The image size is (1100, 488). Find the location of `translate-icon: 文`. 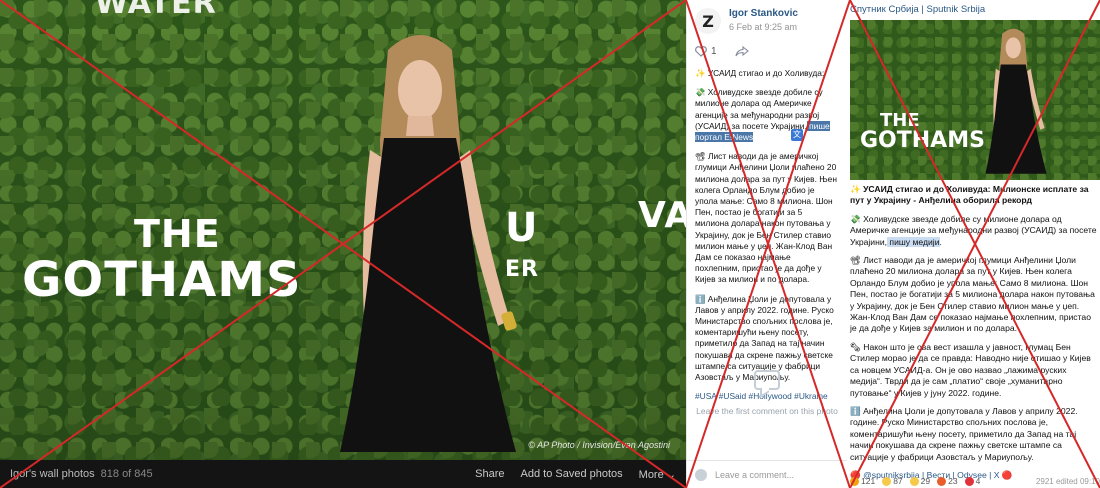

translate-icon: 文 is located at coordinates (797, 135).